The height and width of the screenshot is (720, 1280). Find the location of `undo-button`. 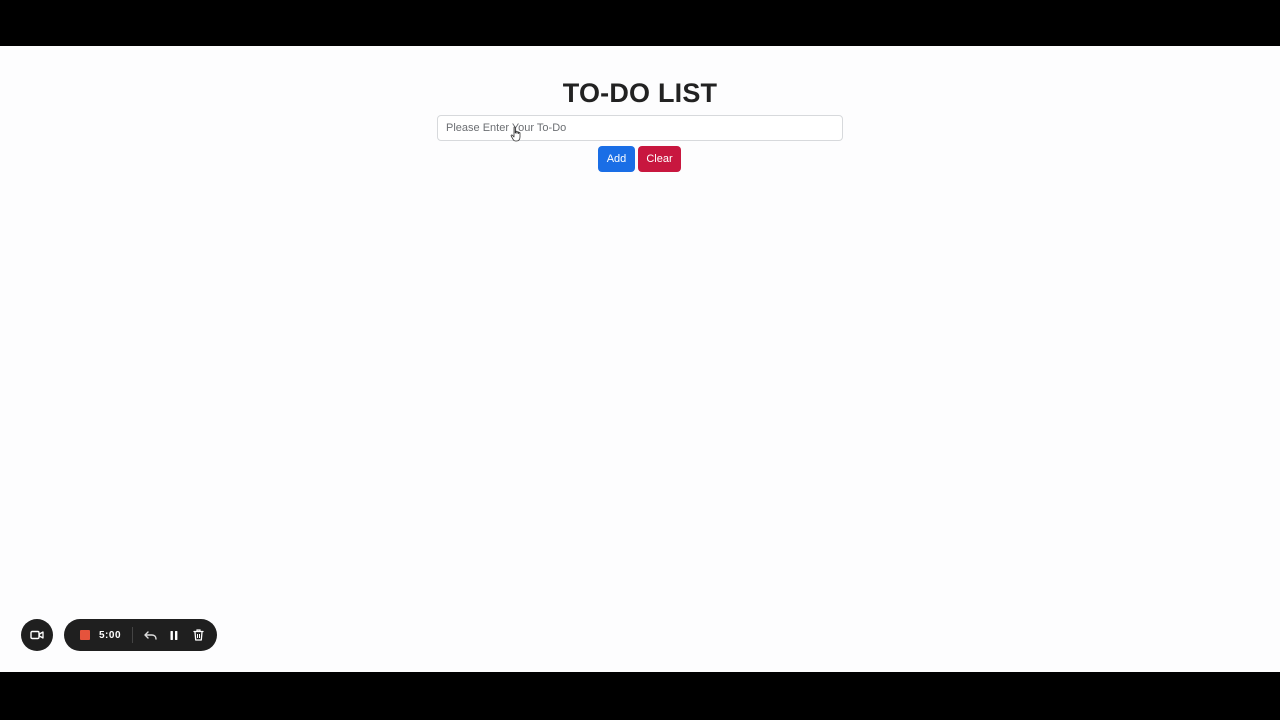

undo-button is located at coordinates (150, 635).